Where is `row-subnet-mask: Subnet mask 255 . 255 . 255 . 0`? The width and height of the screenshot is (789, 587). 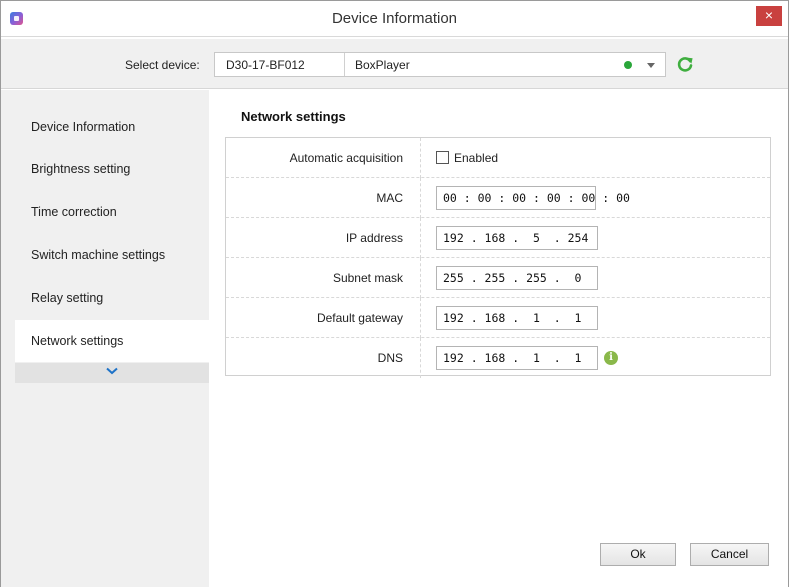
row-subnet-mask: Subnet mask 255 . 255 . 255 . 0 is located at coordinates (498, 278).